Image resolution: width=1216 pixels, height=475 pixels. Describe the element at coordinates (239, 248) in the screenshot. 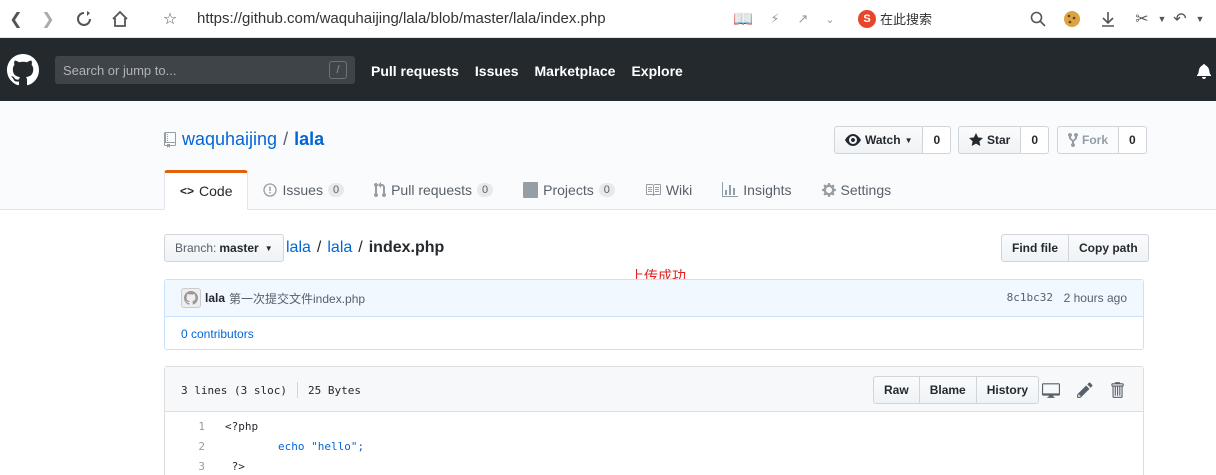

I see `branch-name: master` at that location.